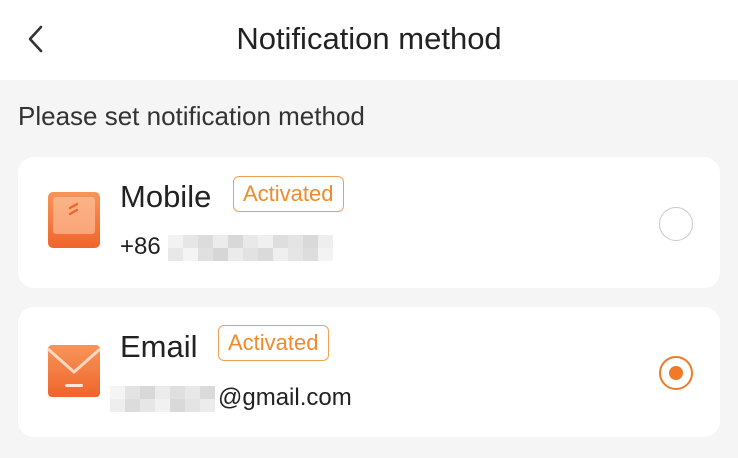 This screenshot has height=458, width=738. I want to click on email-envelope-icon, so click(74, 371).